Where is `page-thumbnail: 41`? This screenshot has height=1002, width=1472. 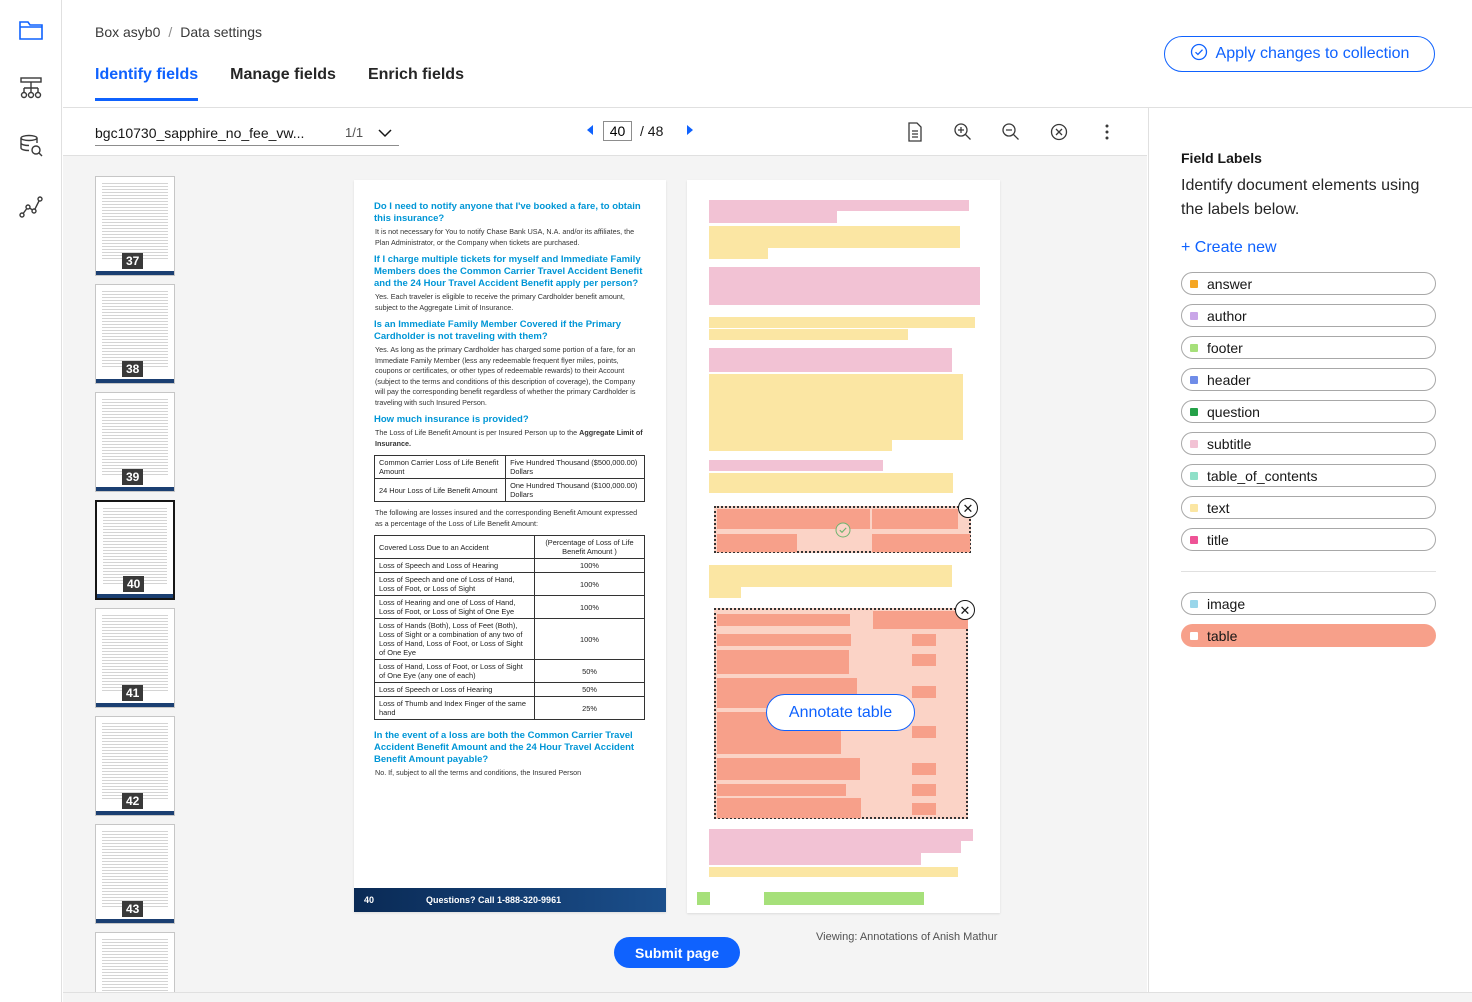
page-thumbnail: 41 is located at coordinates (135, 658).